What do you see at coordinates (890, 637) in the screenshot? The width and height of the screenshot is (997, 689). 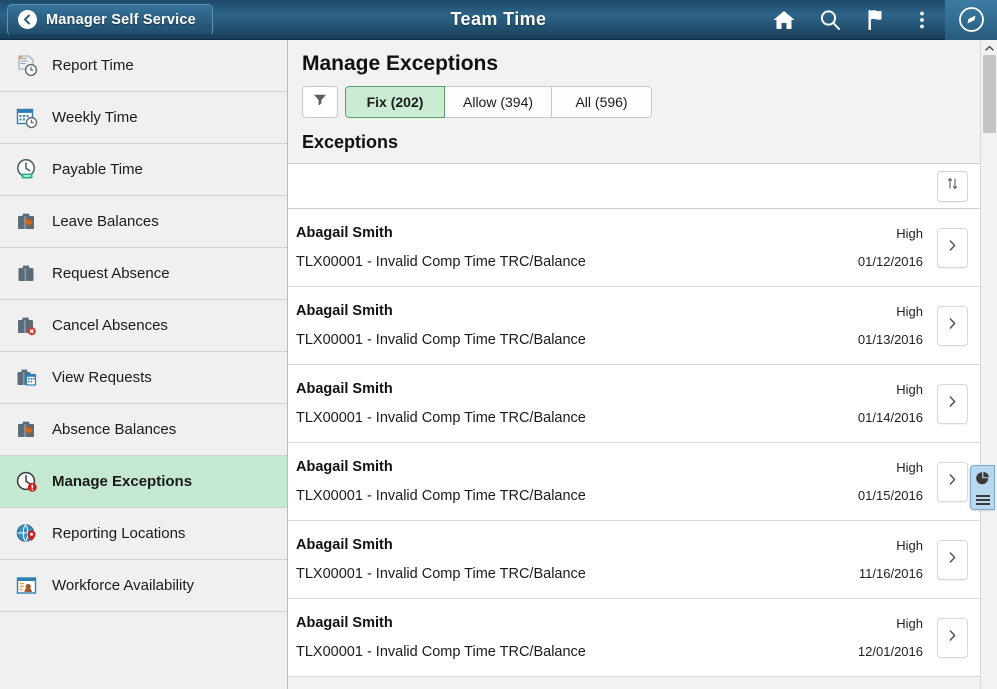 I see `row-meta-group: High 12/01/2016` at bounding box center [890, 637].